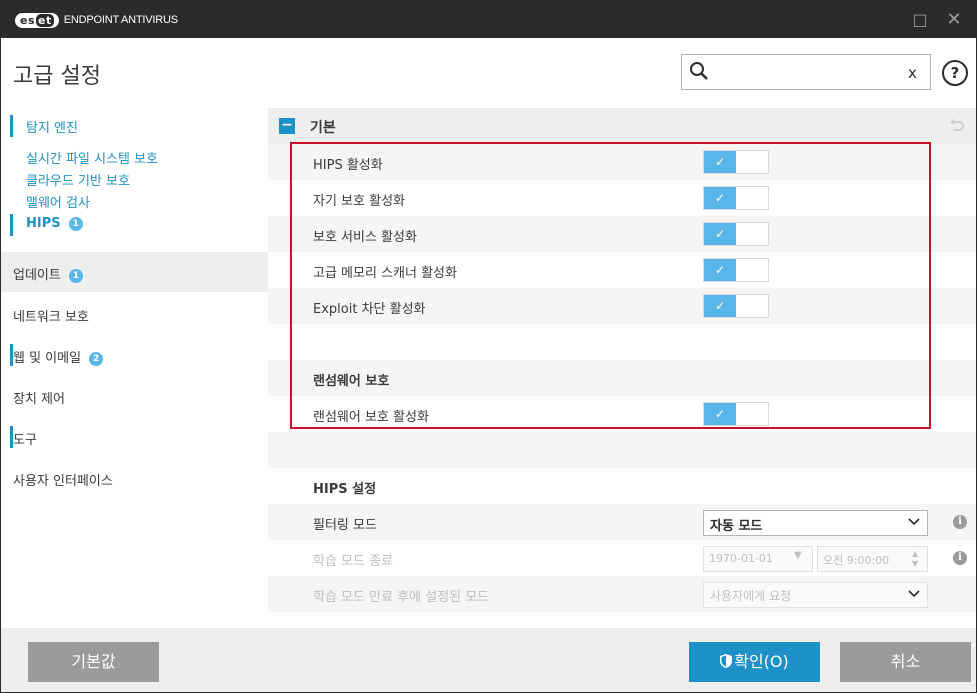 The height and width of the screenshot is (693, 977). I want to click on search-box: x, so click(806, 72).